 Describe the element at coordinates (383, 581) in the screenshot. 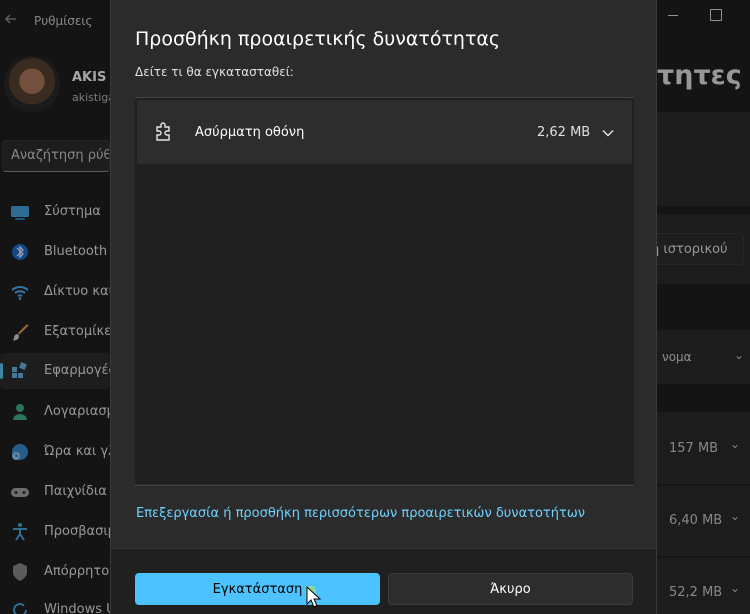

I see `dialog-footer: Εγκατάσταση Άκυρο` at that location.